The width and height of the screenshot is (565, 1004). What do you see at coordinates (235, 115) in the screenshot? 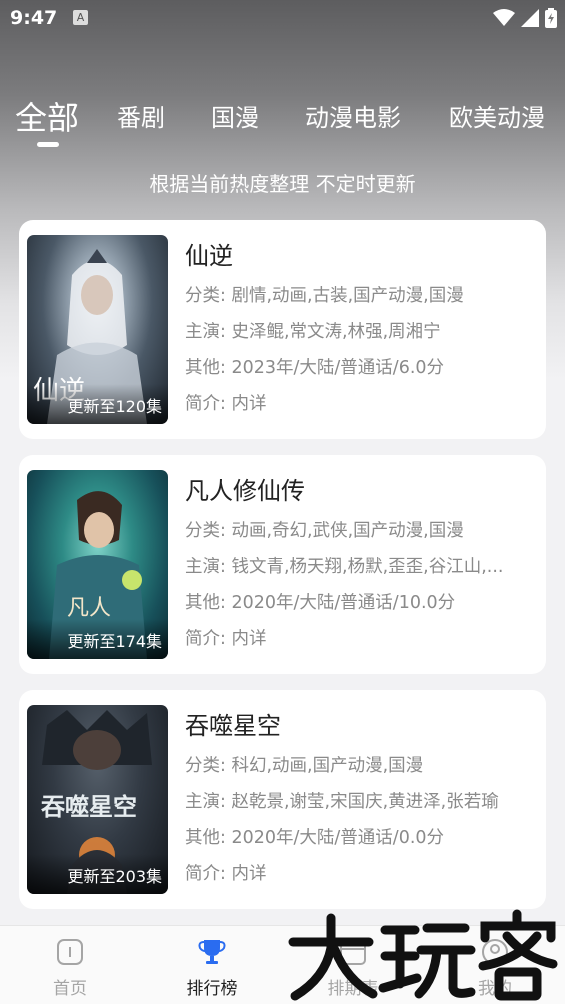
I see `tab-guoman: 国漫` at bounding box center [235, 115].